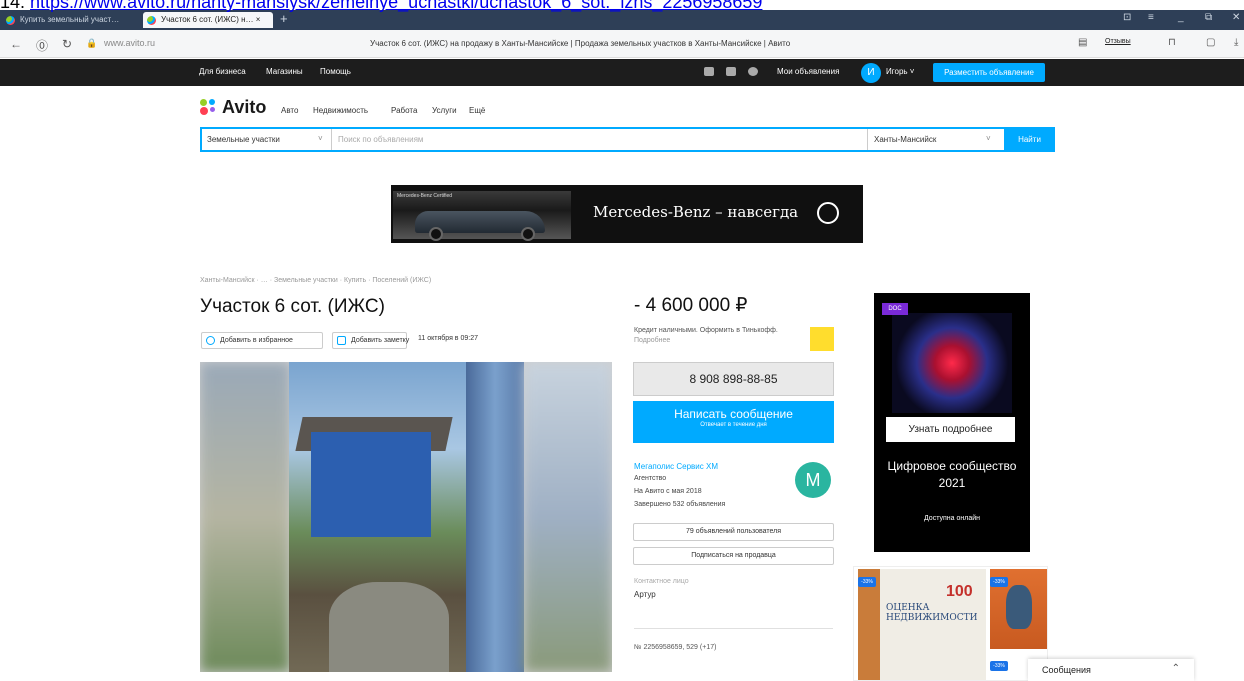 This screenshot has height=681, width=1244. I want to click on show-phone-button: 8 908 898-88-85, so click(733, 379).